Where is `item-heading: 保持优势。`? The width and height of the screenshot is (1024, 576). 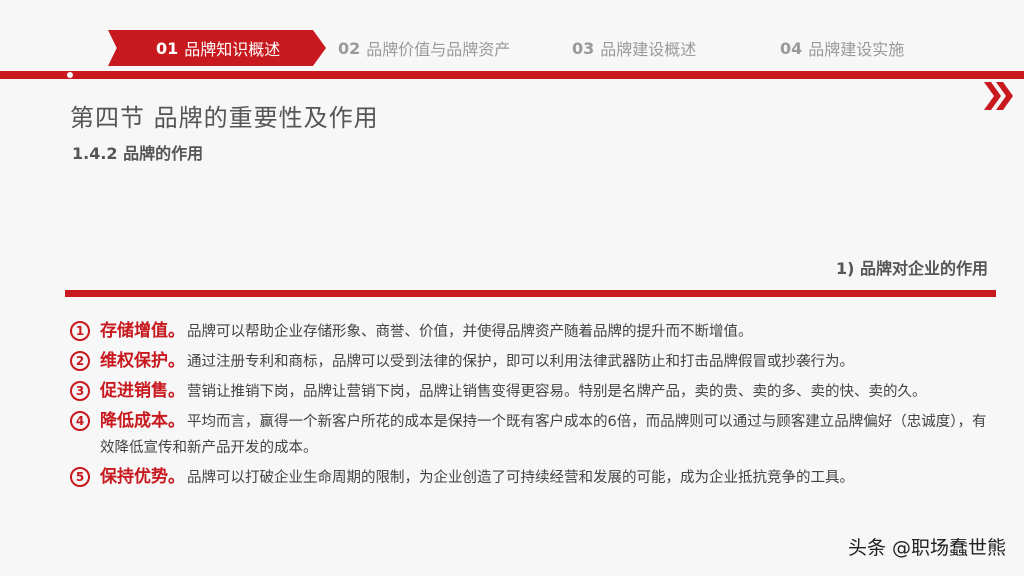
item-heading: 保持优势。 is located at coordinates (142, 477).